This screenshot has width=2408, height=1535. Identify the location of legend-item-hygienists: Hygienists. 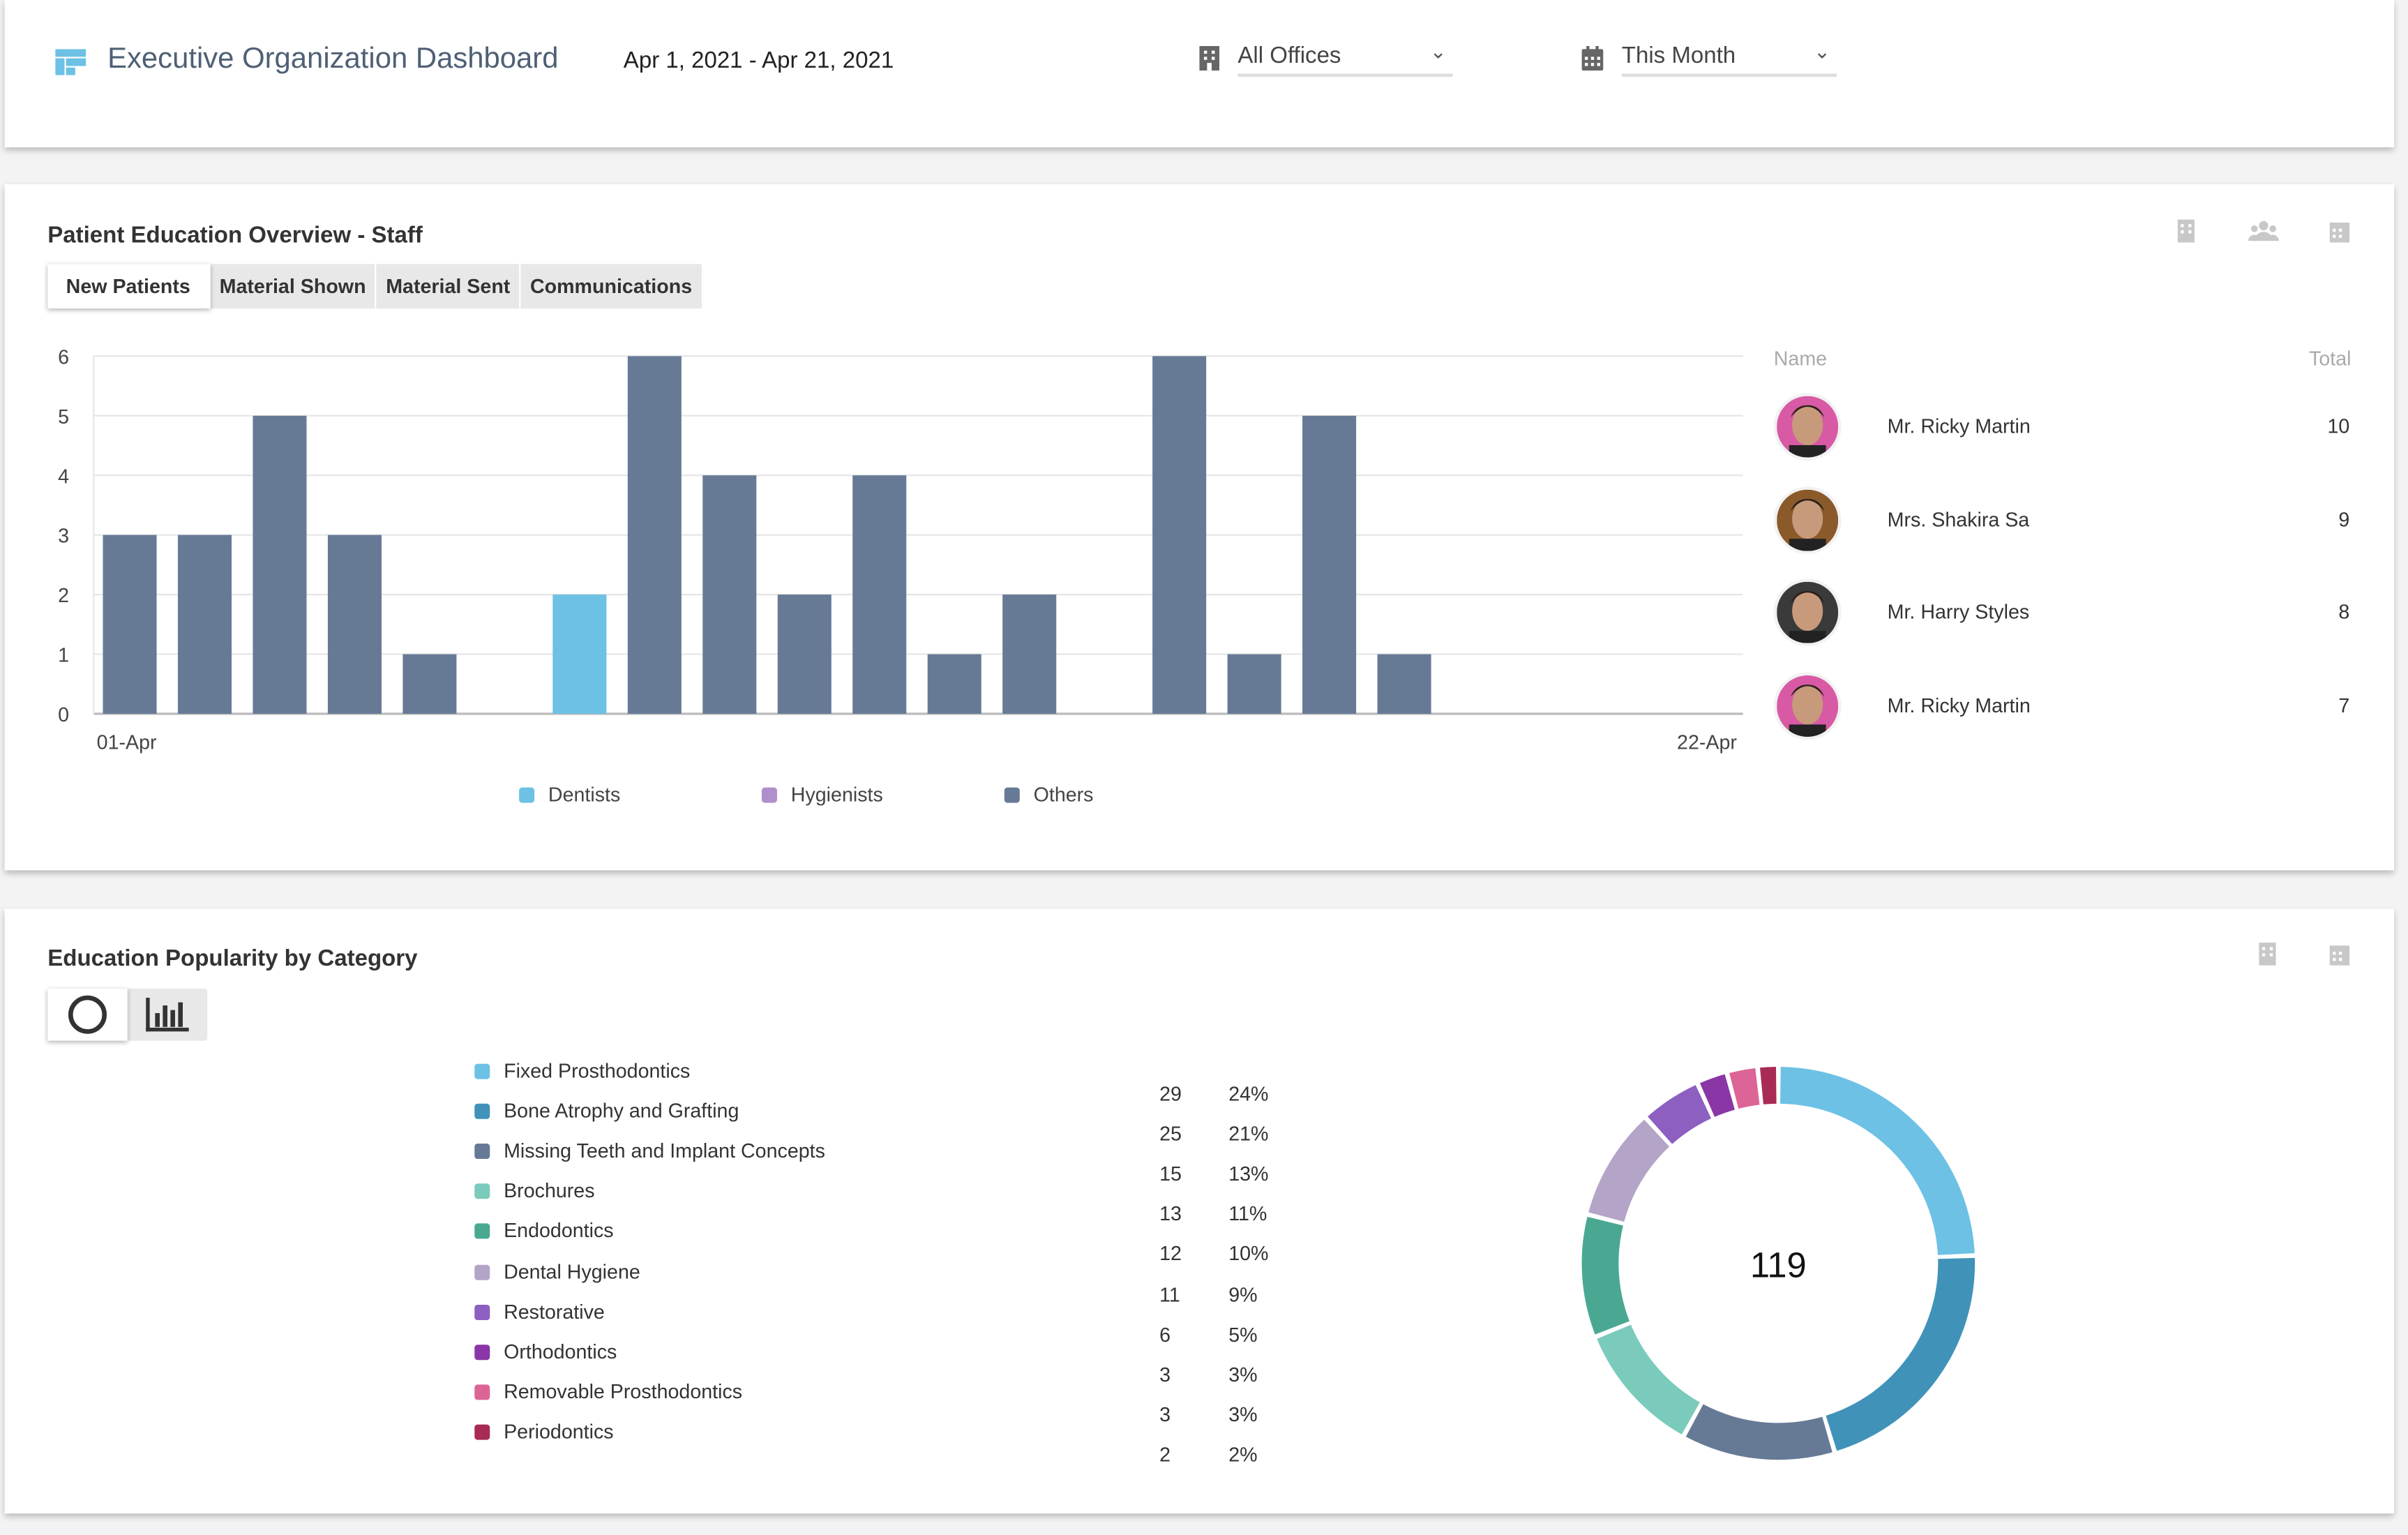
(822, 794).